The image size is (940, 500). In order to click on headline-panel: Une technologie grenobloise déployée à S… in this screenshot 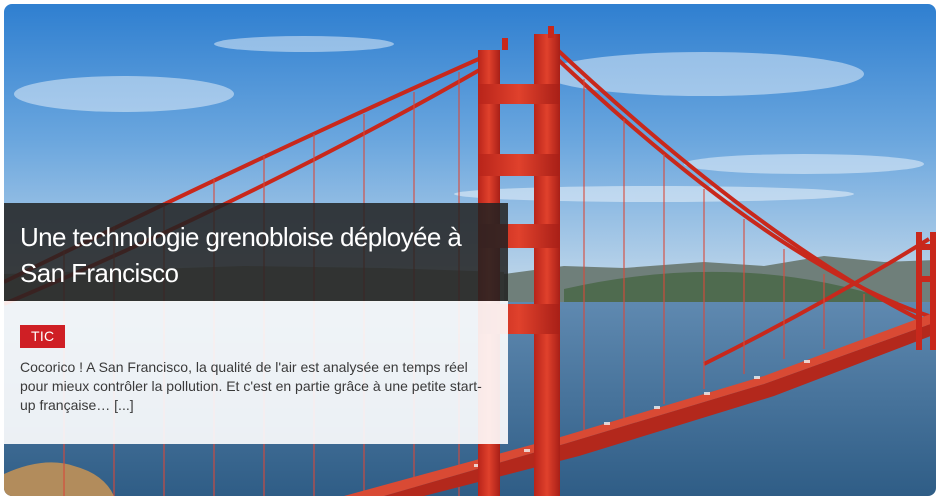, I will do `click(256, 252)`.